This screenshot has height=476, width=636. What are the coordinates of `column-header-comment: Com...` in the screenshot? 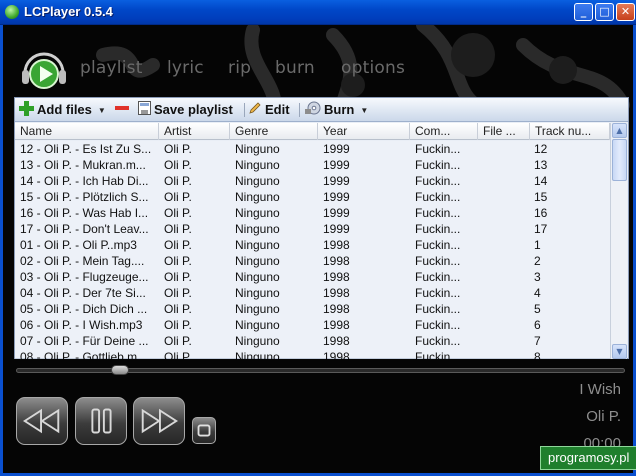 It's located at (444, 131).